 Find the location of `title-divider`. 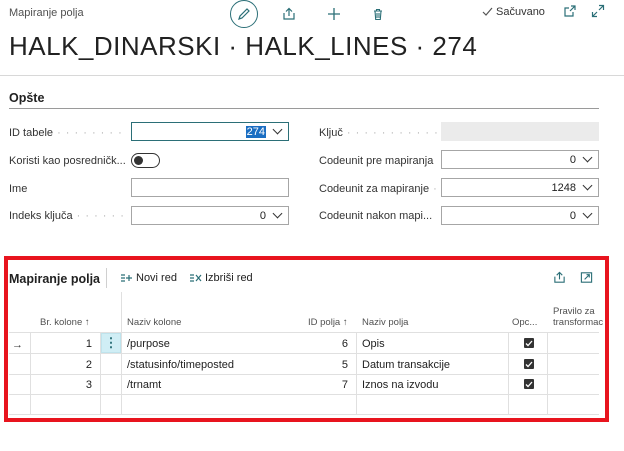

title-divider is located at coordinates (312, 75).